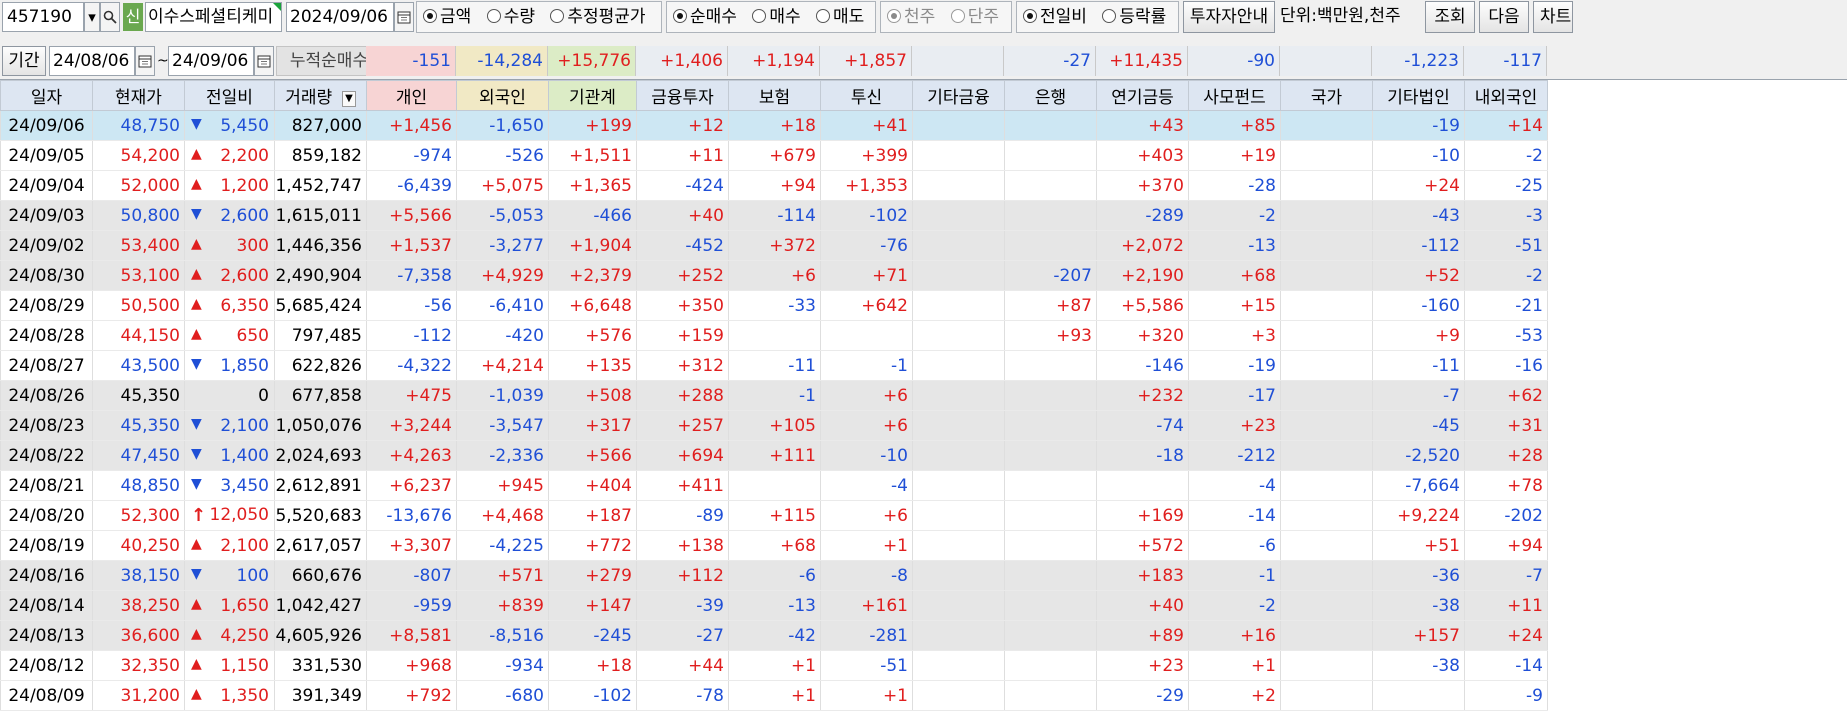 Image resolution: width=1847 pixels, height=715 pixels. I want to click on cell-nation, so click(1326, 665).